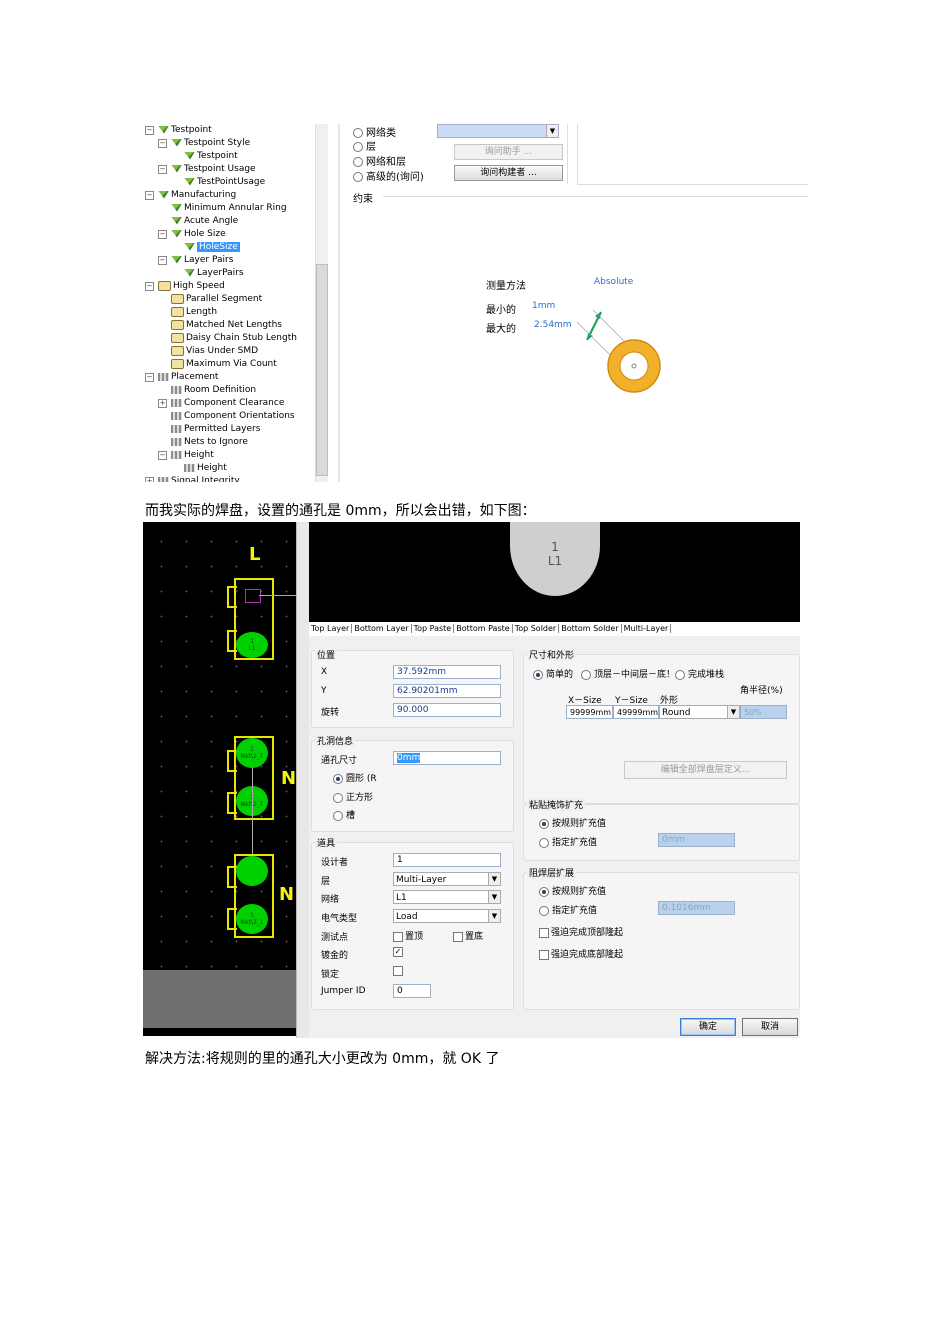 The width and height of the screenshot is (950, 1344). I want to click on tree-item: Nets to Ignore, so click(209, 442).